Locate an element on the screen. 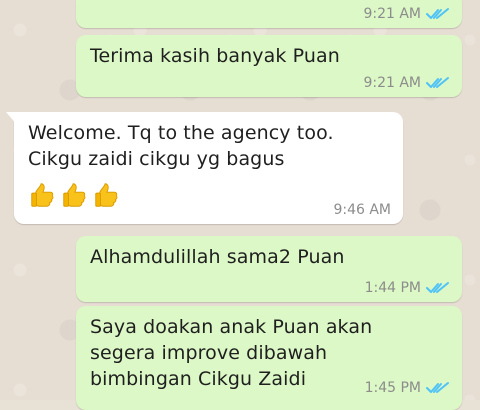 This screenshot has width=480, height=410. message-meta: 9:46 AM is located at coordinates (362, 210).